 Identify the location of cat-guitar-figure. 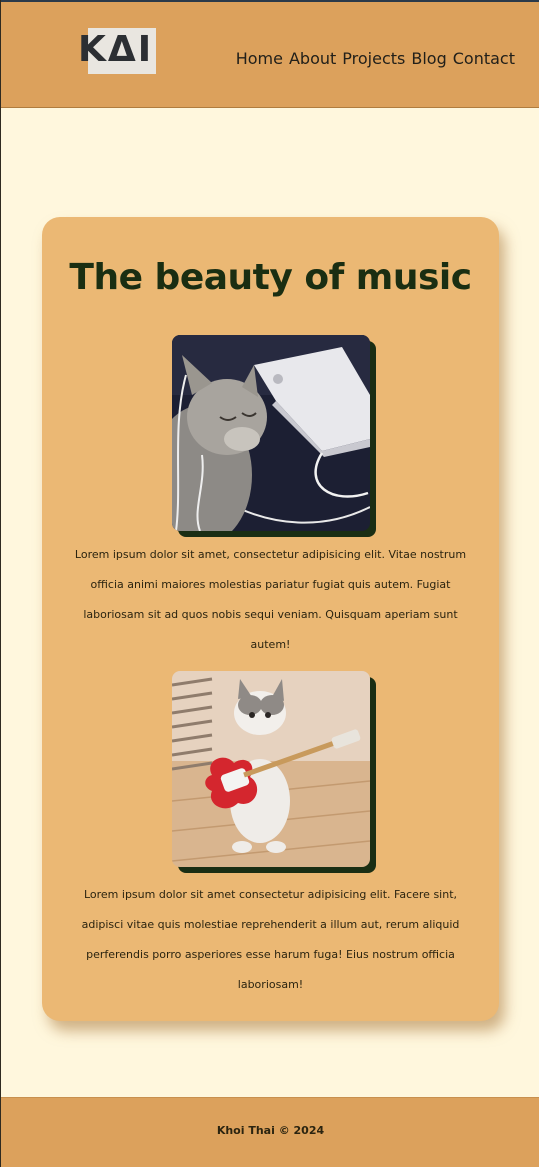
(274, 772).